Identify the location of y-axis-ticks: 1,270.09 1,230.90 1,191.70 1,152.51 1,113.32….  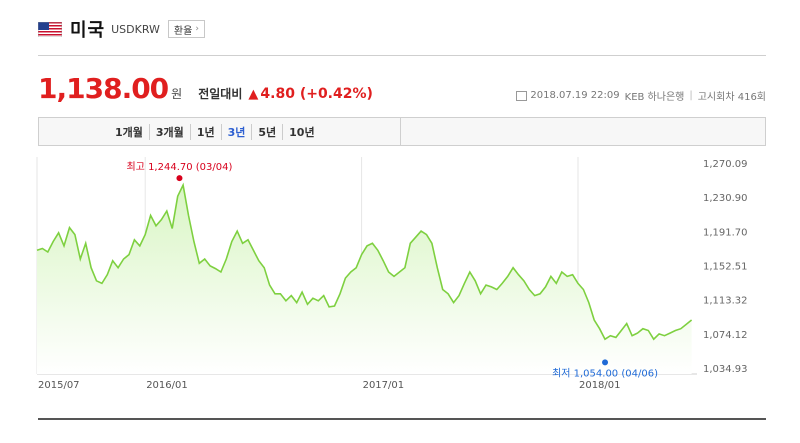
(725, 267).